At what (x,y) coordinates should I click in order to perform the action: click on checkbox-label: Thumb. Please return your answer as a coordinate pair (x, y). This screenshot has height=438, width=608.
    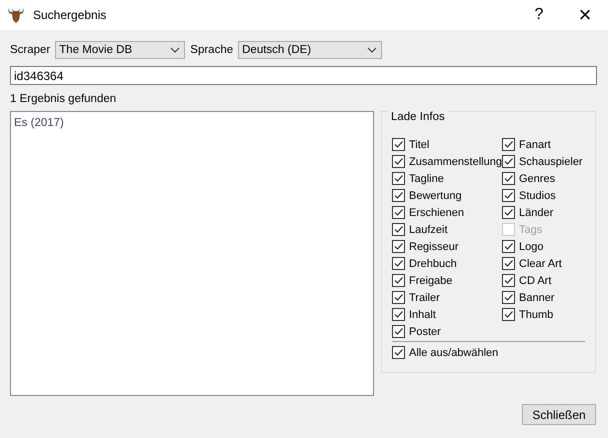
    Looking at the image, I should click on (536, 314).